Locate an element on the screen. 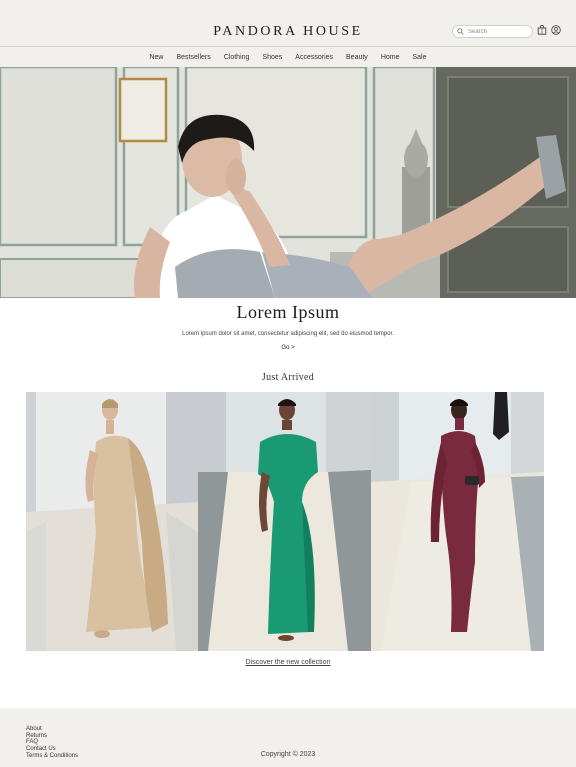  hero-cta: Go > is located at coordinates (288, 348).